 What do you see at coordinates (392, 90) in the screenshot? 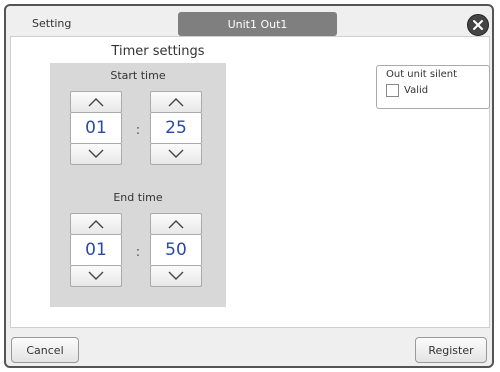
I see `valid-checkbox` at bounding box center [392, 90].